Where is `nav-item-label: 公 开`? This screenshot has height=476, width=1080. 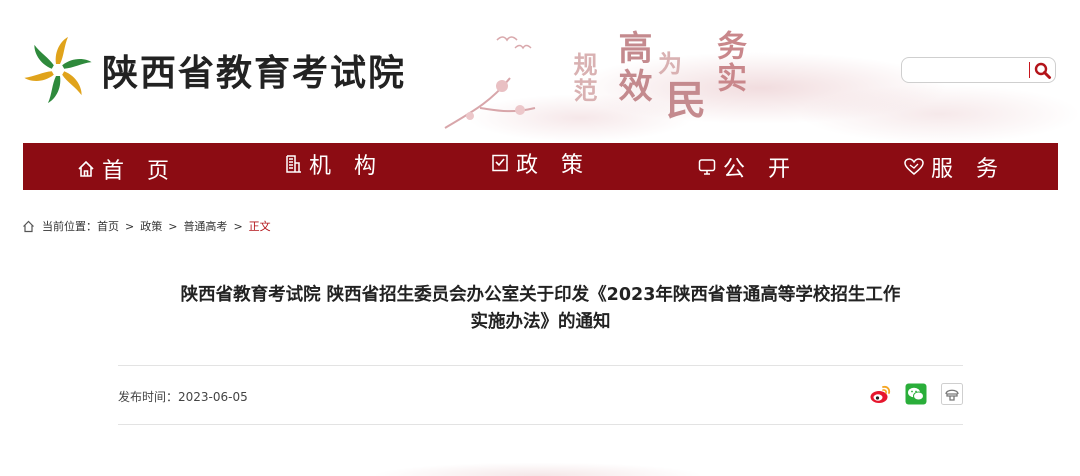 nav-item-label: 公 开 is located at coordinates (760, 169).